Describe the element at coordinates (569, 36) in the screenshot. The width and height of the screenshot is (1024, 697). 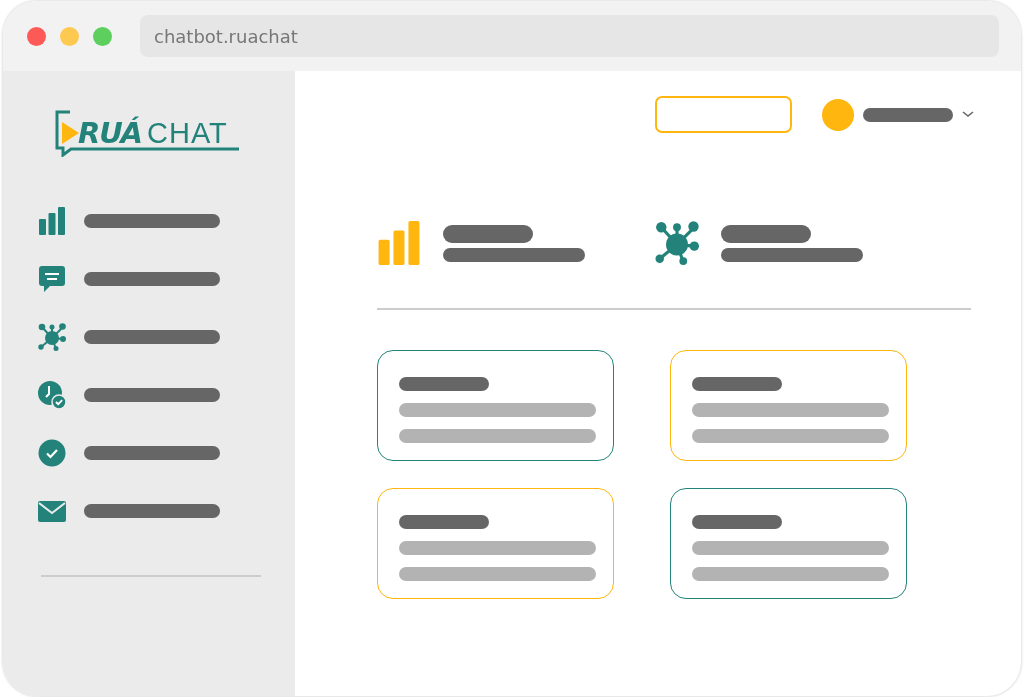
I see `address-bar: chatbot.ruachat` at that location.